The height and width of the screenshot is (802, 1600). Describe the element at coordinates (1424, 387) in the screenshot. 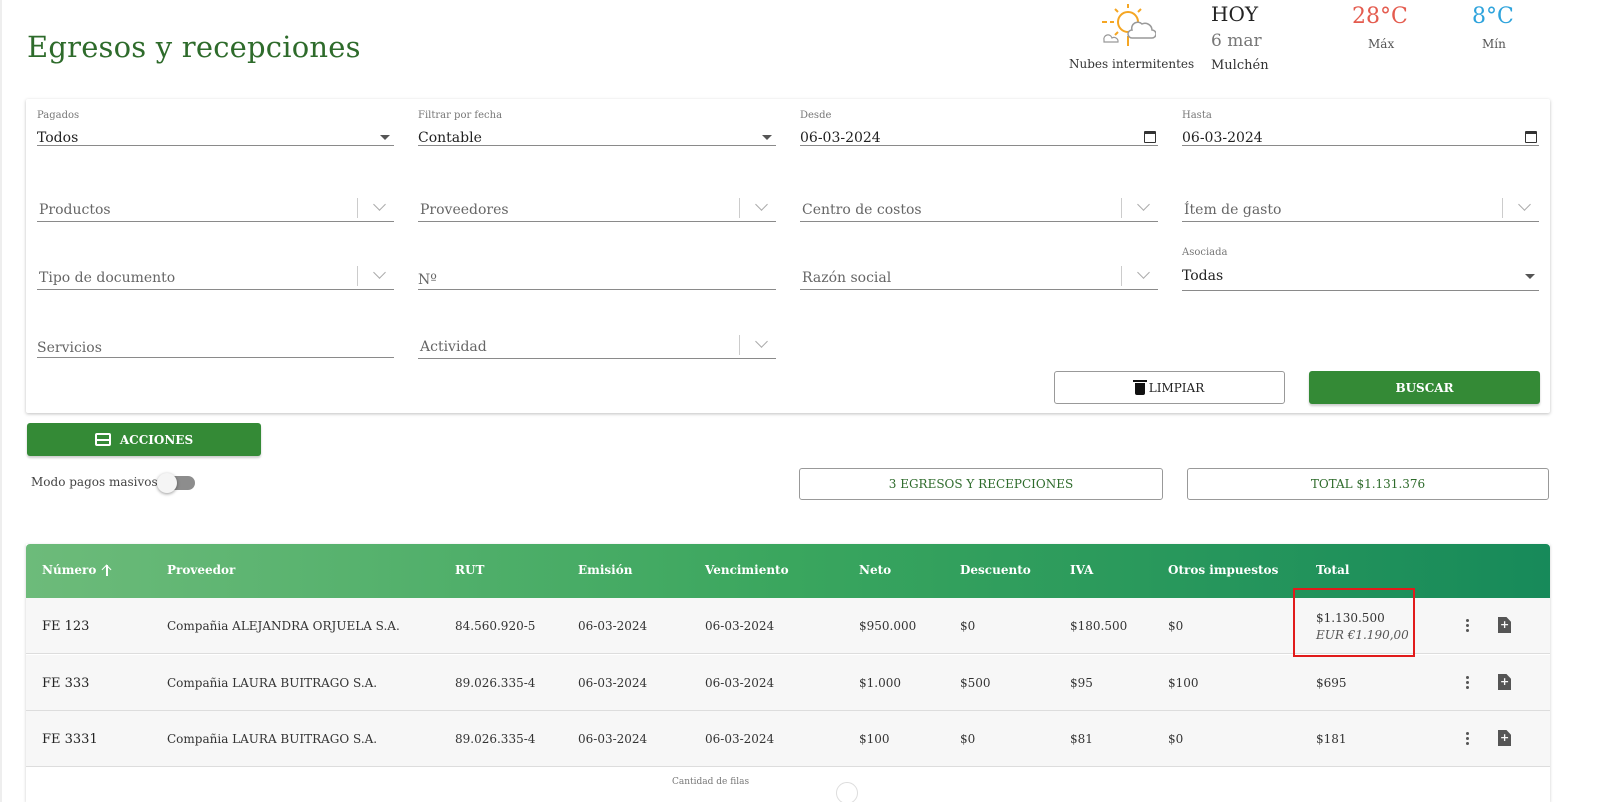

I see `buscar-button: BUSCAR` at that location.